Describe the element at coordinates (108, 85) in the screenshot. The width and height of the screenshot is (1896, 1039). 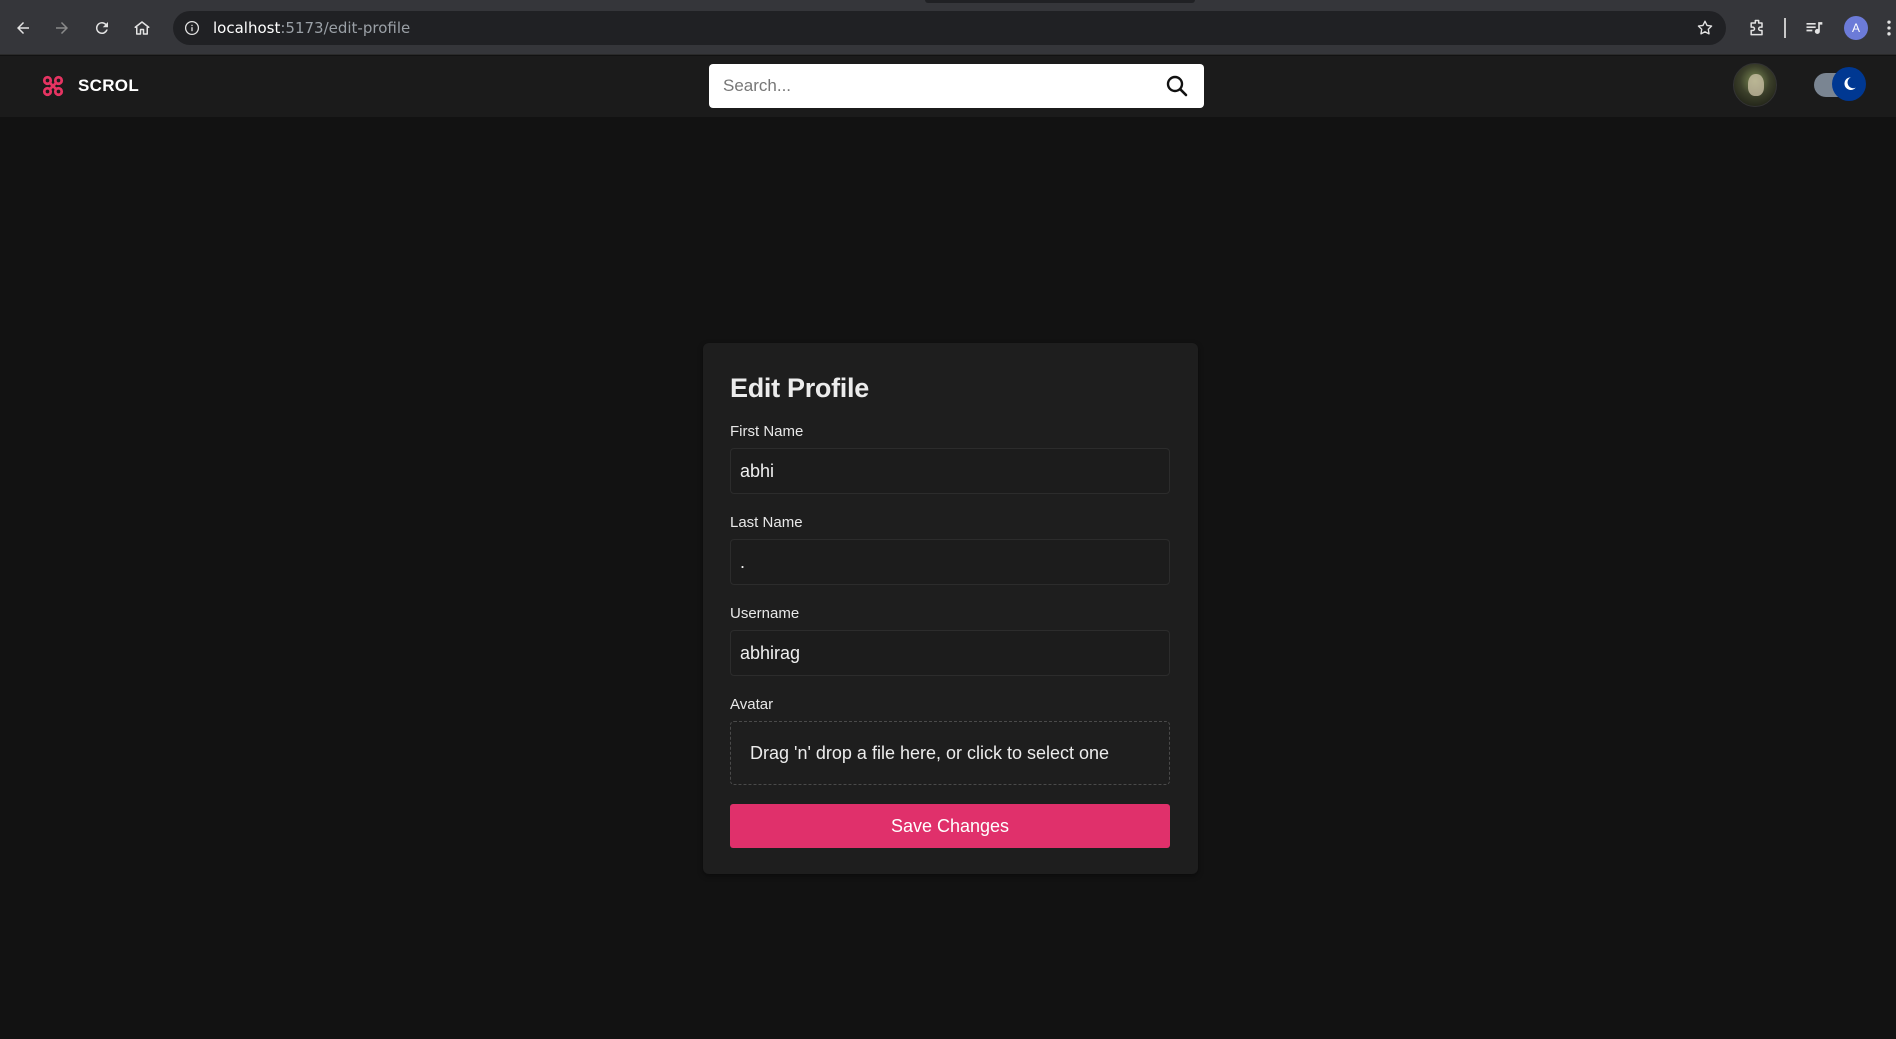
I see `brand-name: SCROL` at that location.